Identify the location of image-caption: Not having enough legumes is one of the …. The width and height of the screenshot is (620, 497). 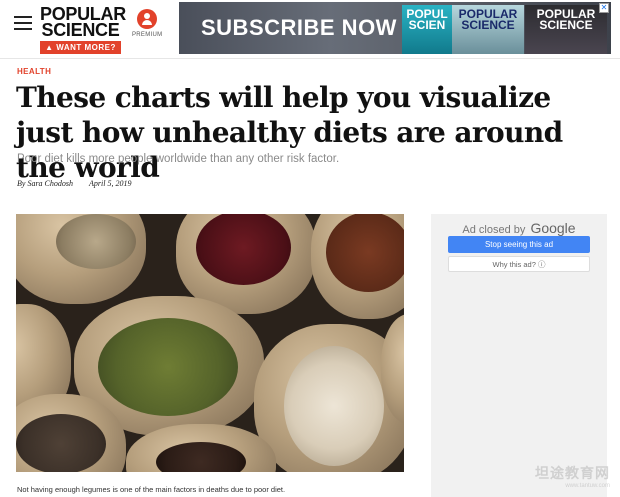
(151, 489).